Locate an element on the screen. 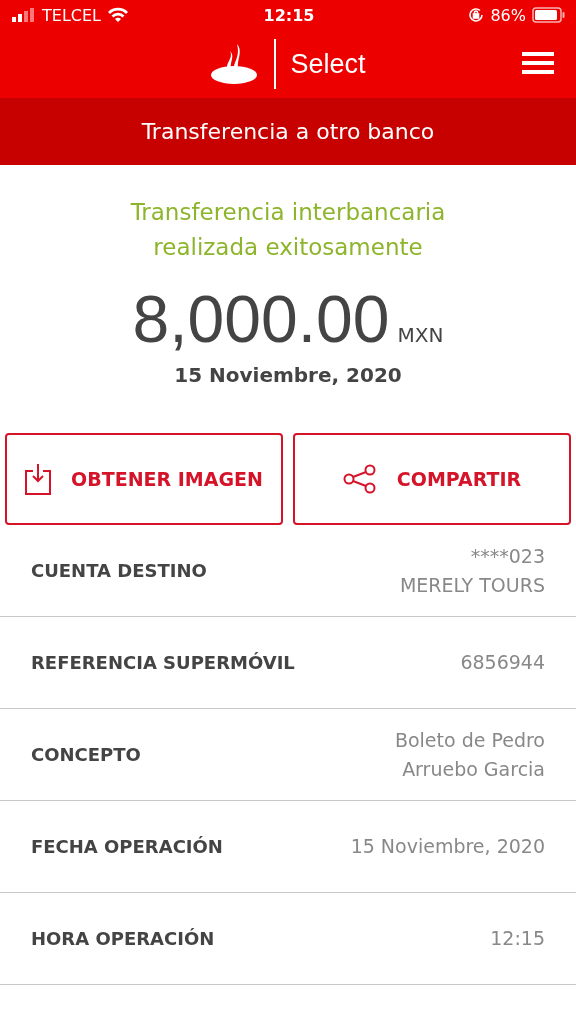 The image size is (576, 1024). page-title: Transferencia a otro banco is located at coordinates (288, 131).